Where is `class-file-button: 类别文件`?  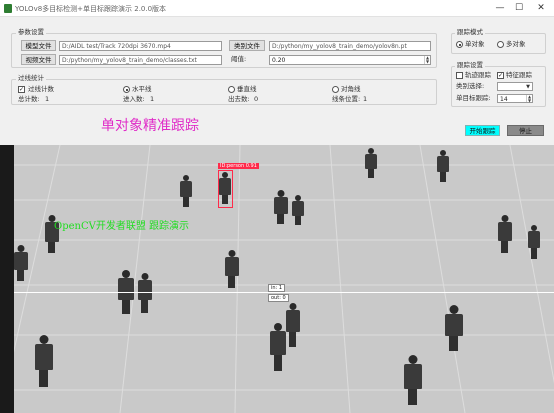
class-file-button: 类别文件 is located at coordinates (247, 45).